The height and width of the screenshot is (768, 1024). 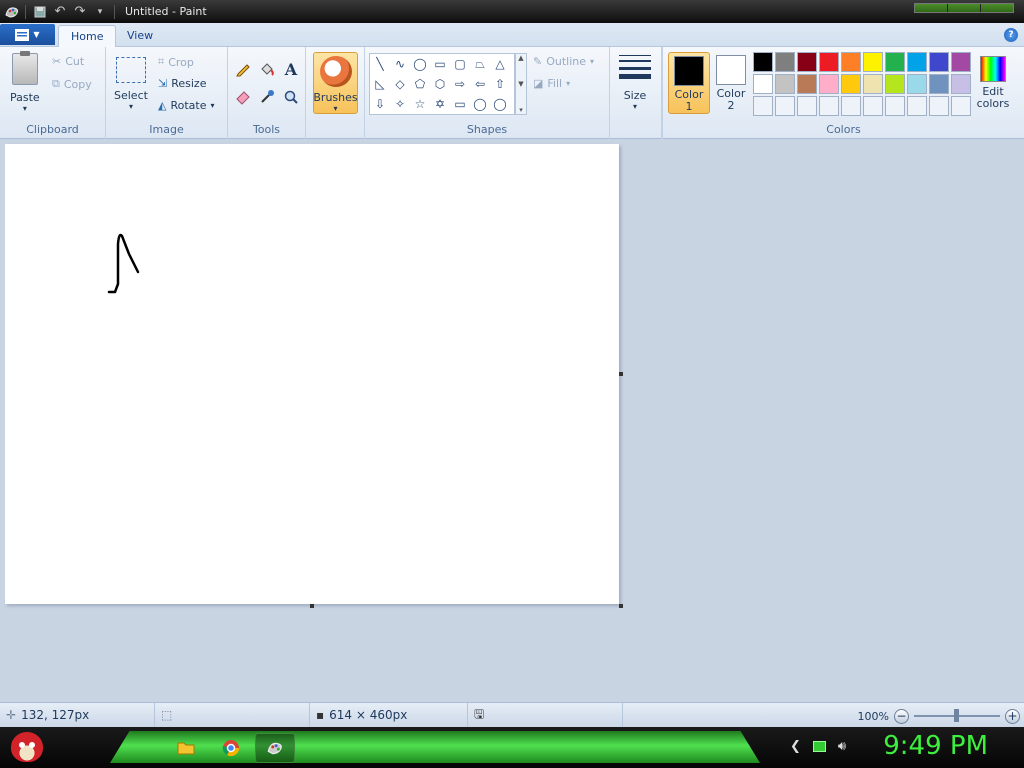 What do you see at coordinates (538, 83) in the screenshot?
I see `fill-bucket-icon: ◪` at bounding box center [538, 83].